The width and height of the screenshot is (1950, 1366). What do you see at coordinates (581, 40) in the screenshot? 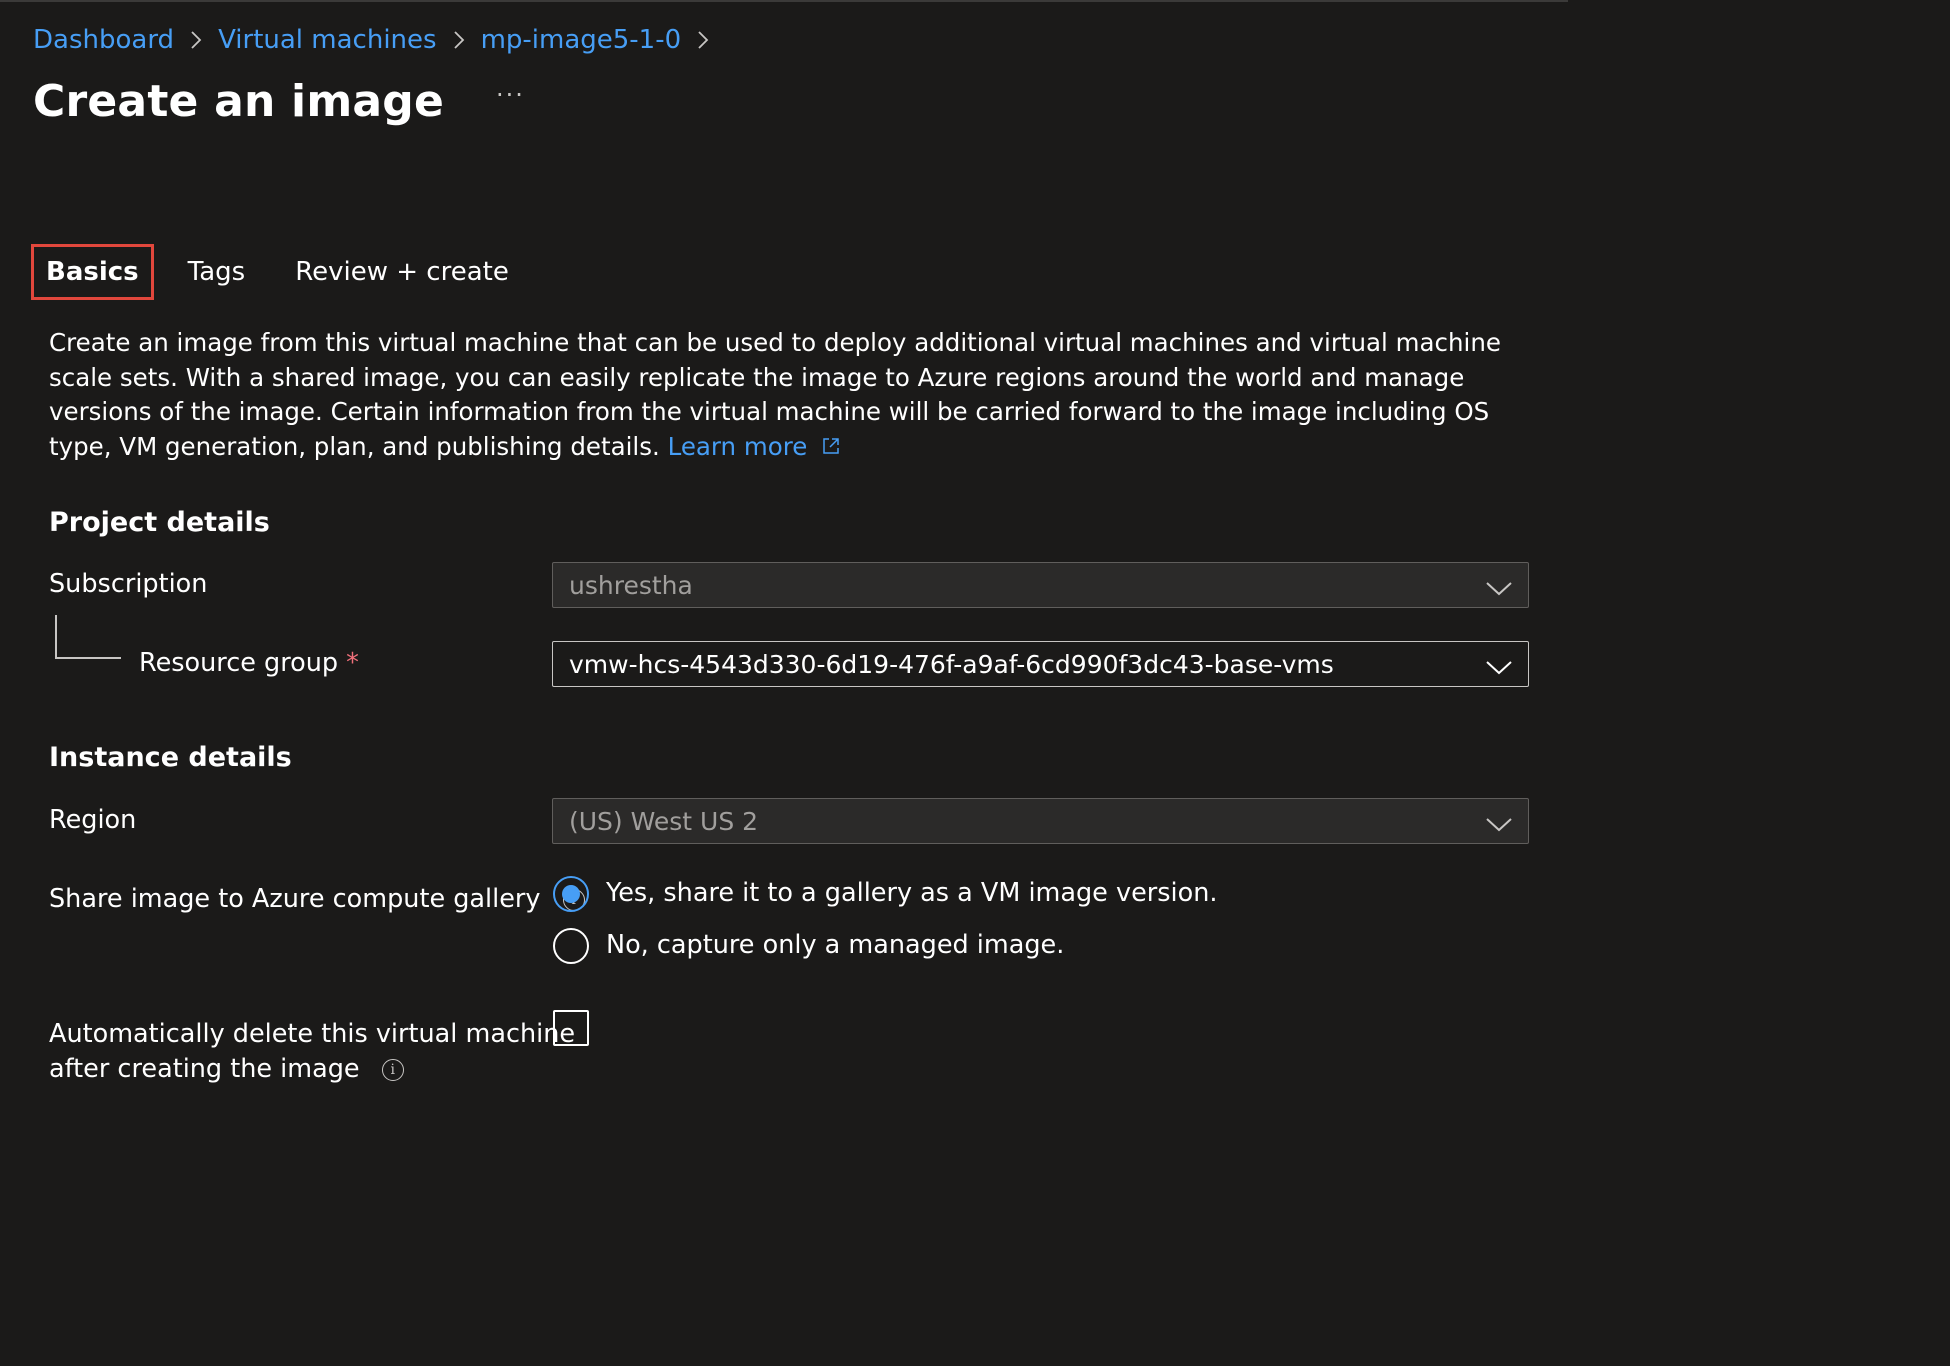
I see `breadcrumb-vm-name: mp-image5-1-0` at bounding box center [581, 40].